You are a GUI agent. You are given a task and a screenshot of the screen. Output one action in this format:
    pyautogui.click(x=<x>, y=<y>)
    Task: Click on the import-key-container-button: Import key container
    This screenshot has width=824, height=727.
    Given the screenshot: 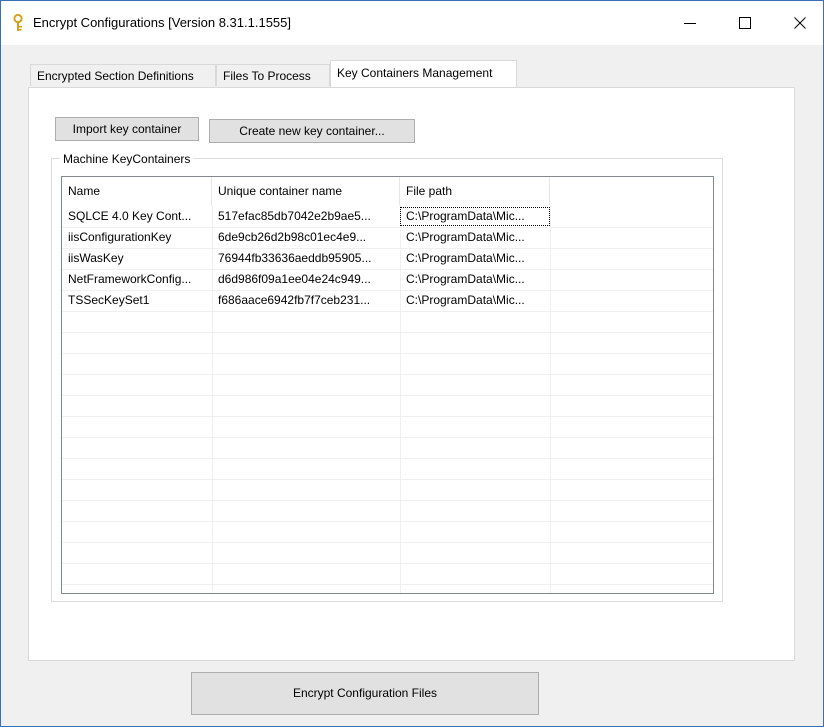 What is the action you would take?
    pyautogui.click(x=127, y=129)
    